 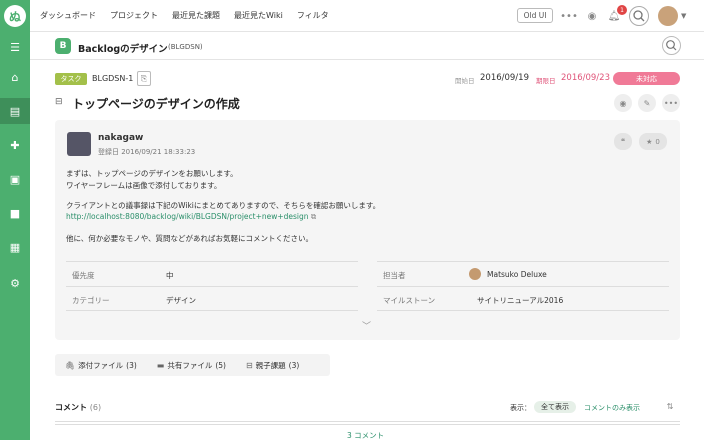 What do you see at coordinates (585, 78) in the screenshot?
I see `due-date: 2016/09/23` at bounding box center [585, 78].